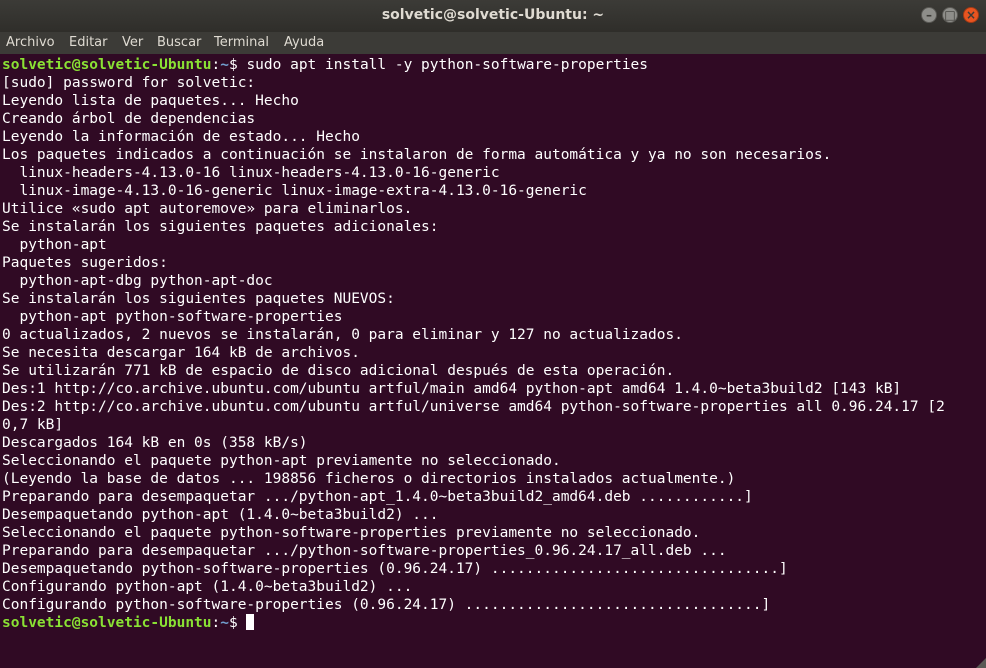 Image resolution: width=986 pixels, height=668 pixels. Describe the element at coordinates (929, 15) in the screenshot. I see `minimize-icon: –` at that location.